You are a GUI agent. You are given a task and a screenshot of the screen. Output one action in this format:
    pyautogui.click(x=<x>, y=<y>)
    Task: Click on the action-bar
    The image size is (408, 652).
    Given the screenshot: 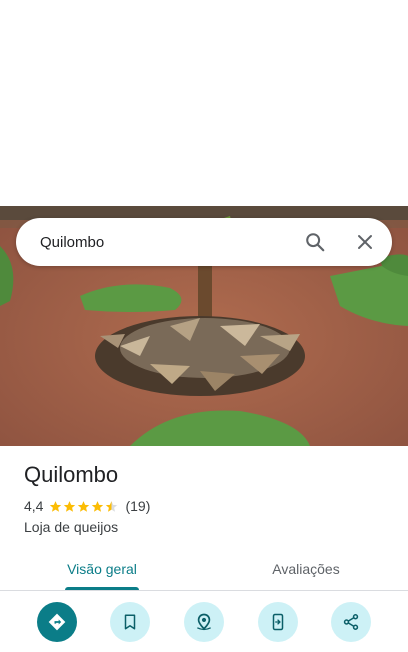 What is the action you would take?
    pyautogui.click(x=204, y=621)
    